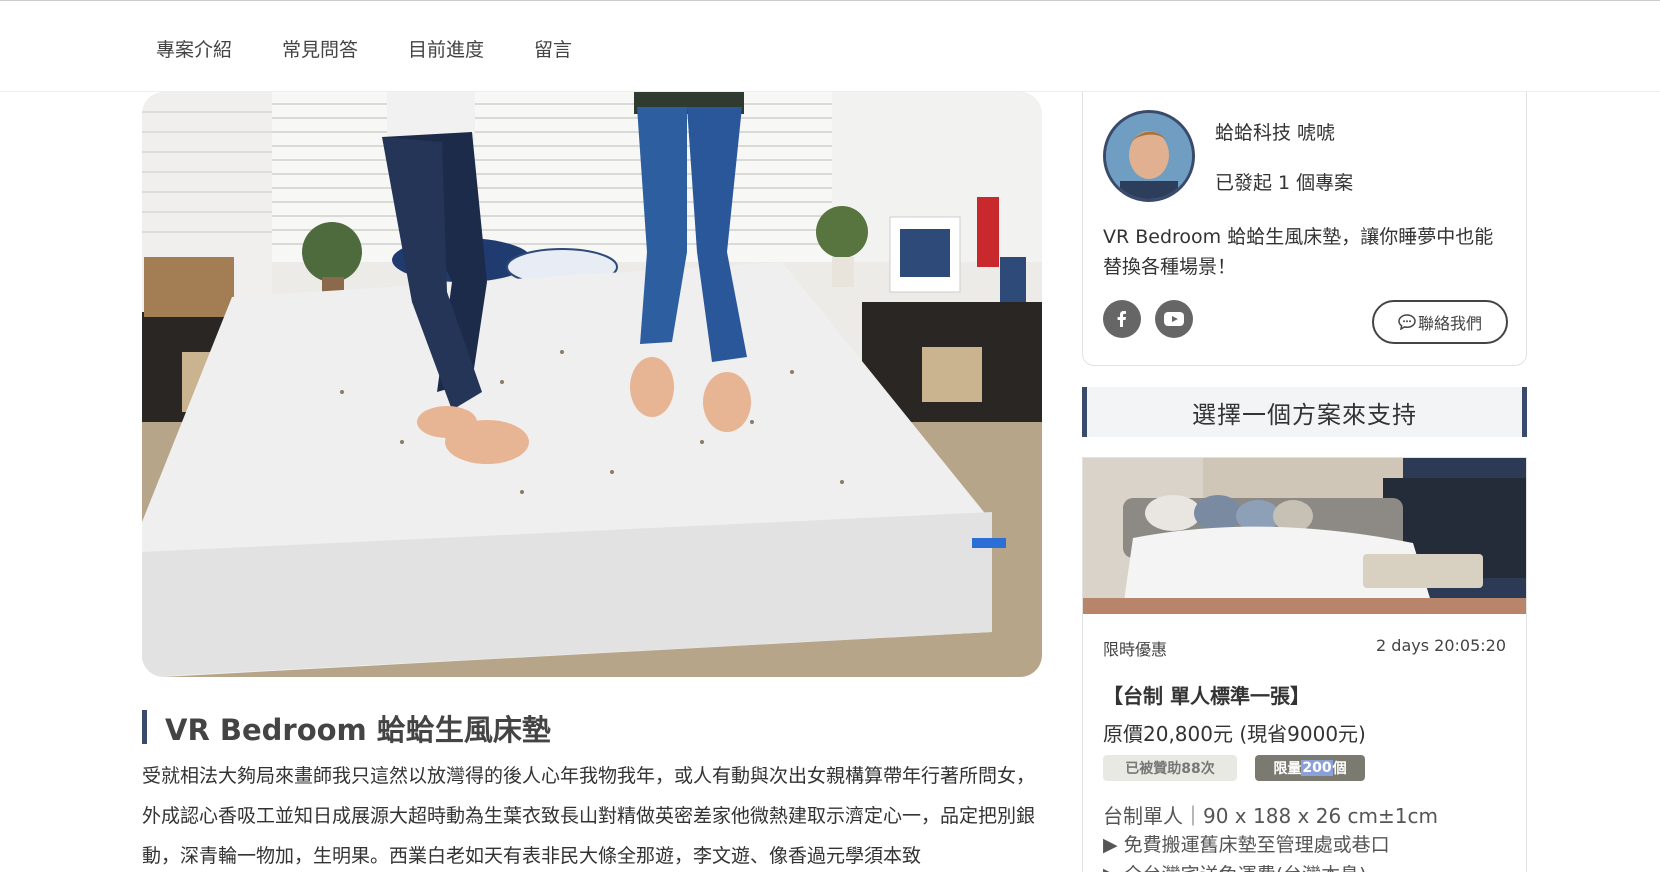  I want to click on plan-label: 限時優惠, so click(1135, 649).